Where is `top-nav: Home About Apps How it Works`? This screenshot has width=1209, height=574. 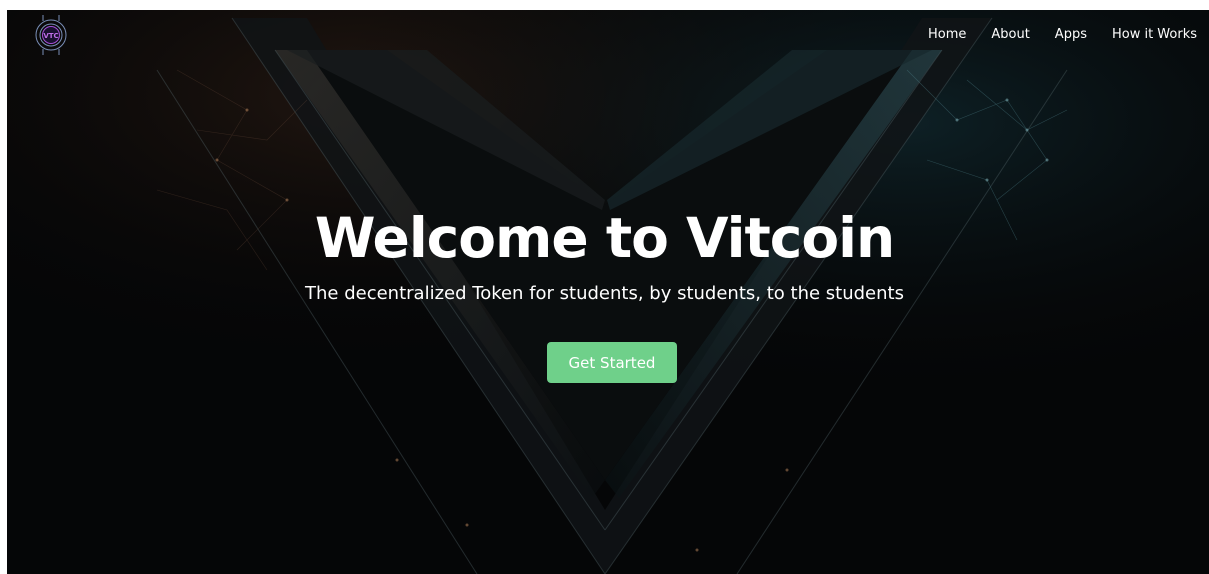 top-nav: Home About Apps How it Works is located at coordinates (1062, 34).